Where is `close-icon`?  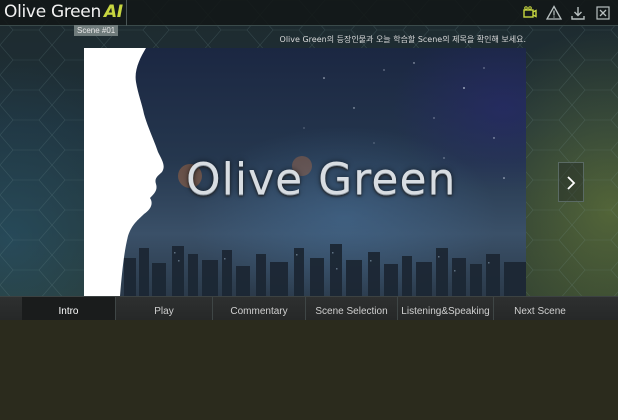 close-icon is located at coordinates (603, 13).